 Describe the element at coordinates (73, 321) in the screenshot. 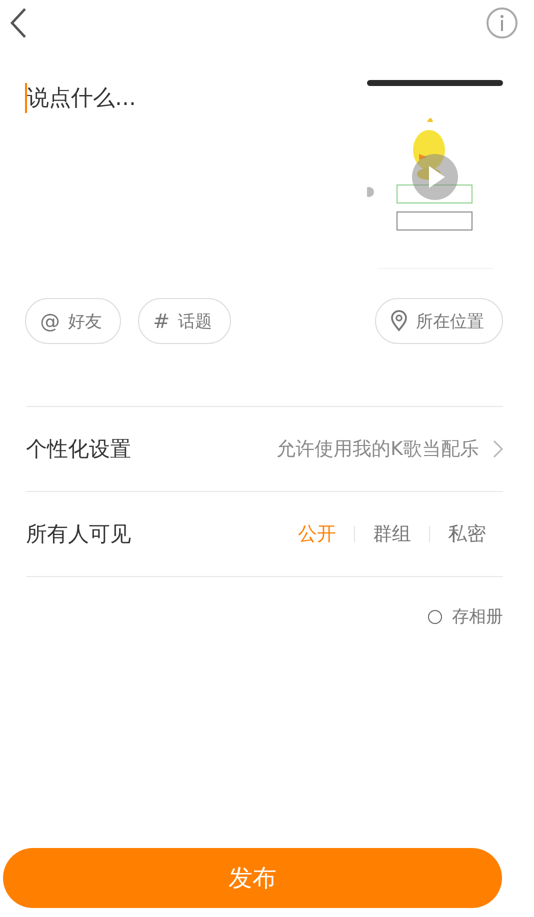

I see `tag-chip: @ 好友` at that location.